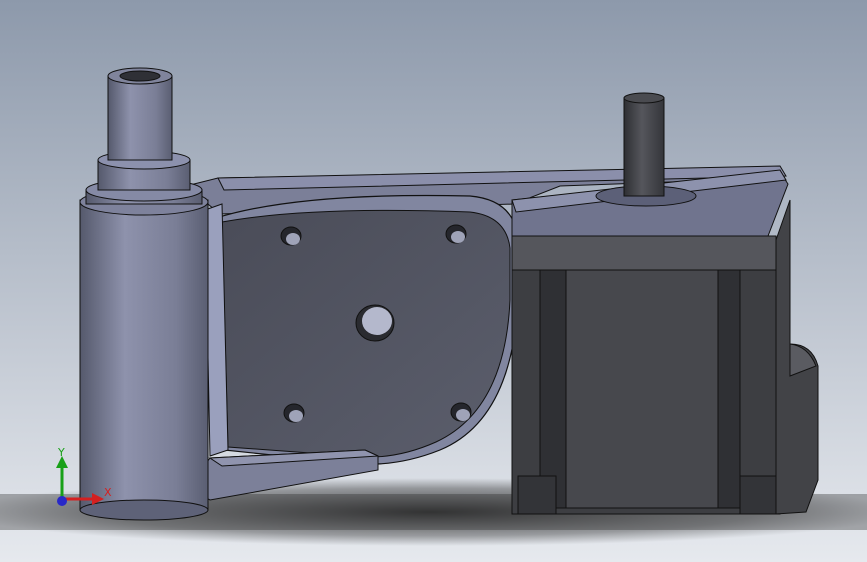 The height and width of the screenshot is (562, 867). What do you see at coordinates (61, 452) in the screenshot?
I see `y-axis-label: Y` at bounding box center [61, 452].